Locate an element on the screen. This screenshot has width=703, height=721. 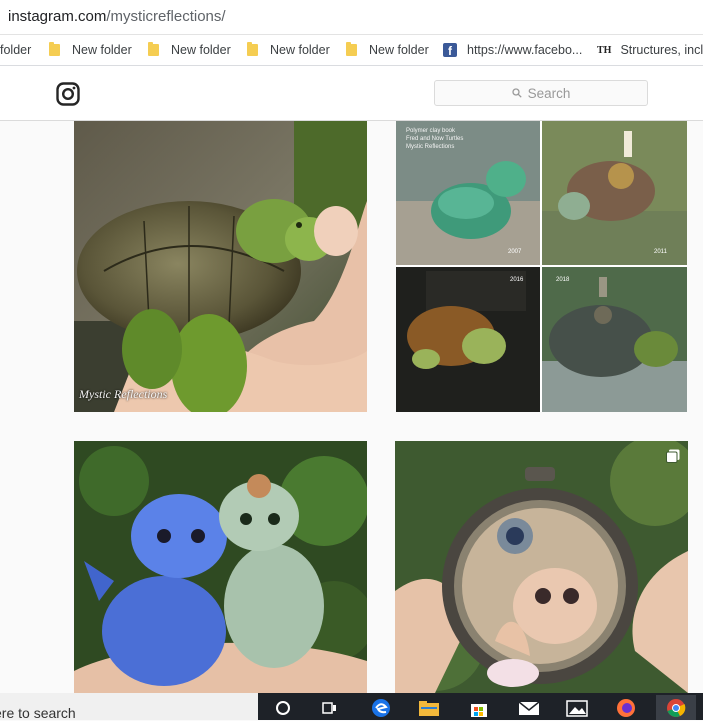
firefox-icon is located at coordinates (626, 707).